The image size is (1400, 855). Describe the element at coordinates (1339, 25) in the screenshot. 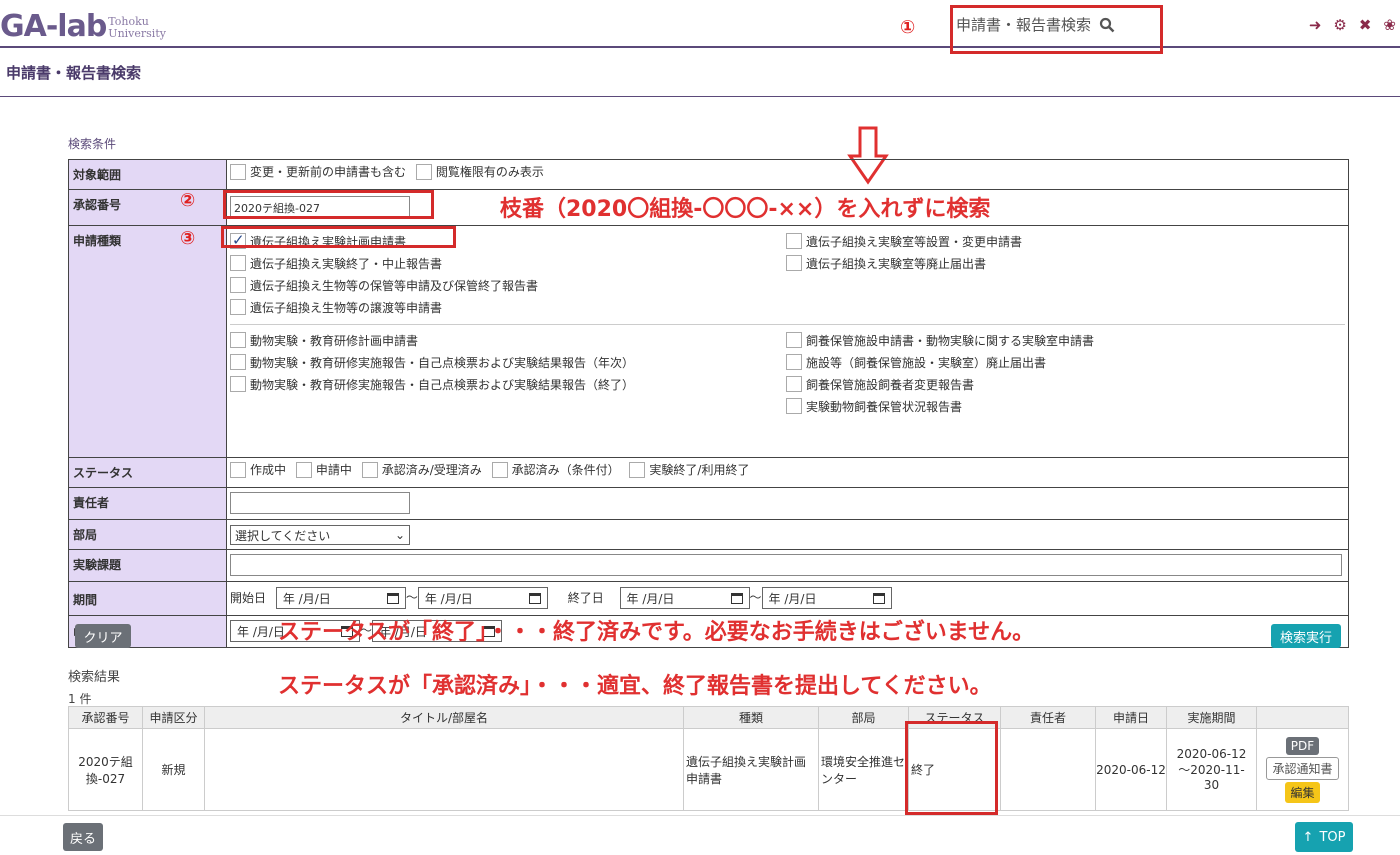

I see `gear-icon: ⚙` at that location.